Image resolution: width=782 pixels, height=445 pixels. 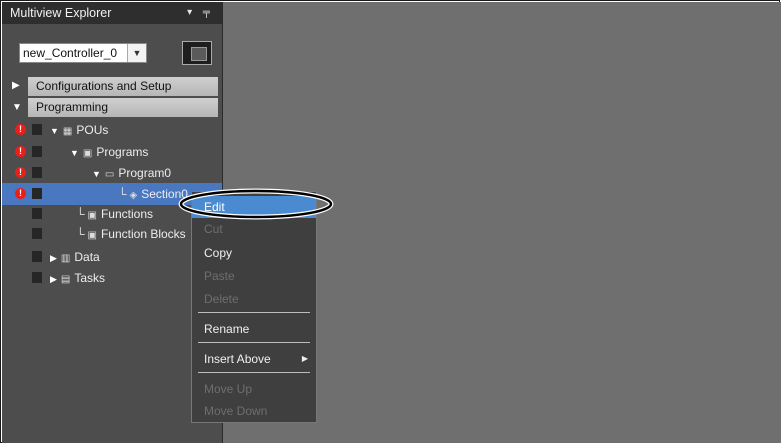 I want to click on controller-select: new_Controller_0 ▼, so click(x=83, y=53).